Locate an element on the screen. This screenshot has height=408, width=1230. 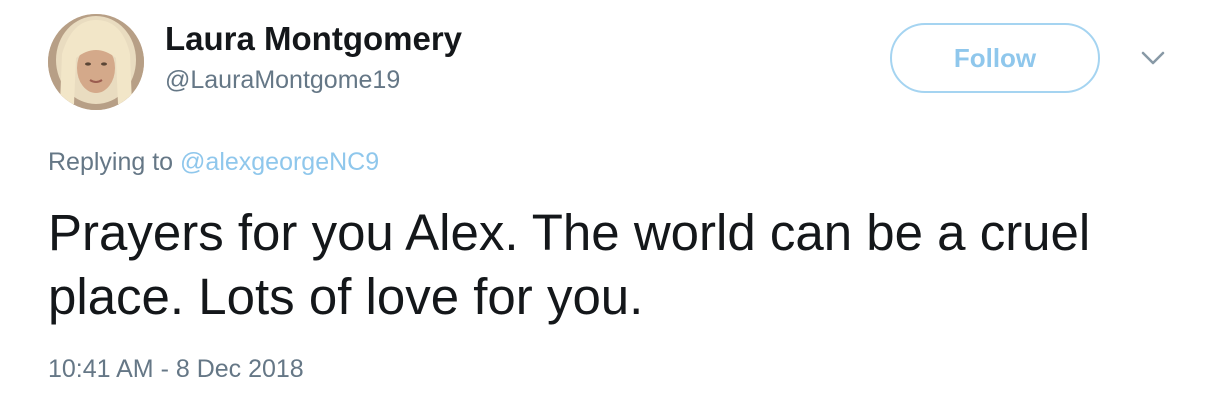
display-name: Laura Montgomery is located at coordinates (313, 39).